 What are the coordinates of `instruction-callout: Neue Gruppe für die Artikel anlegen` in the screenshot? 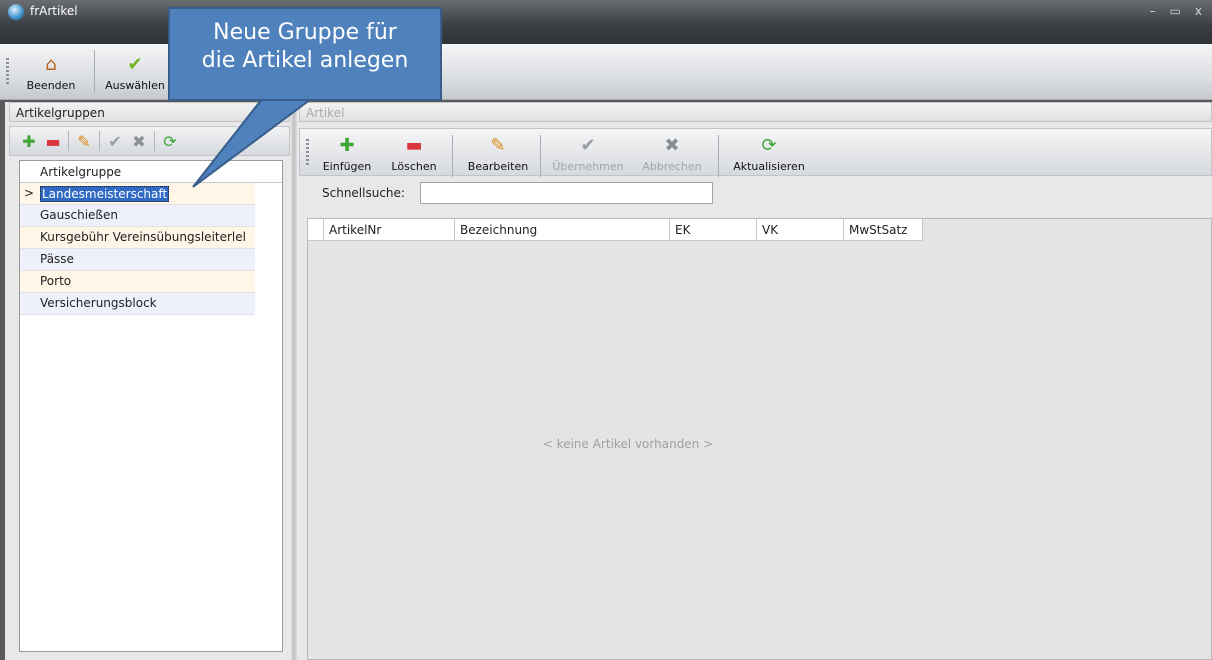 It's located at (305, 54).